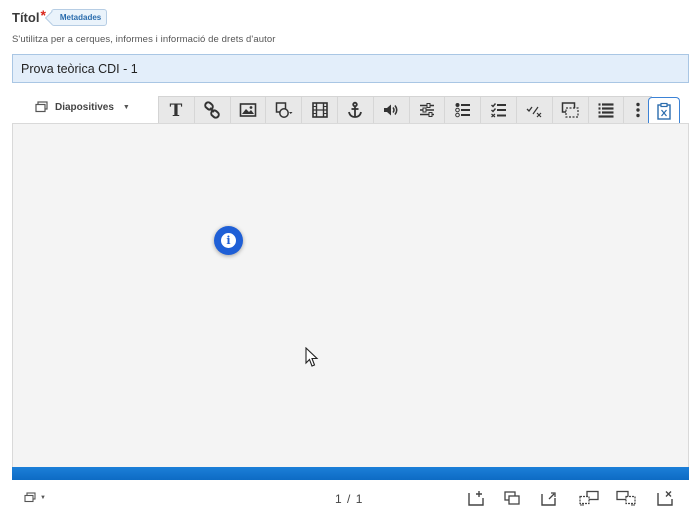 The height and width of the screenshot is (512, 700). I want to click on single-choice-icon, so click(462, 110).